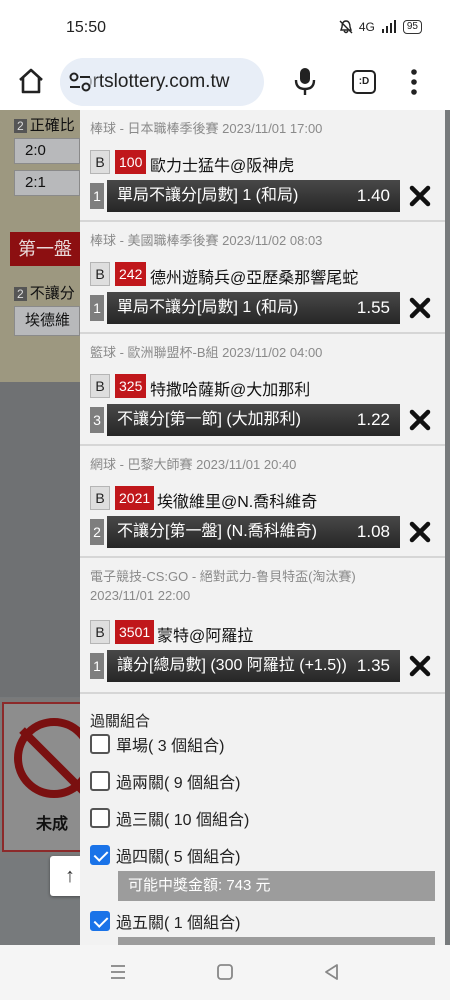 Image resolution: width=450 pixels, height=1000 pixels. Describe the element at coordinates (412, 27) in the screenshot. I see `battery-icon: 95` at that location.